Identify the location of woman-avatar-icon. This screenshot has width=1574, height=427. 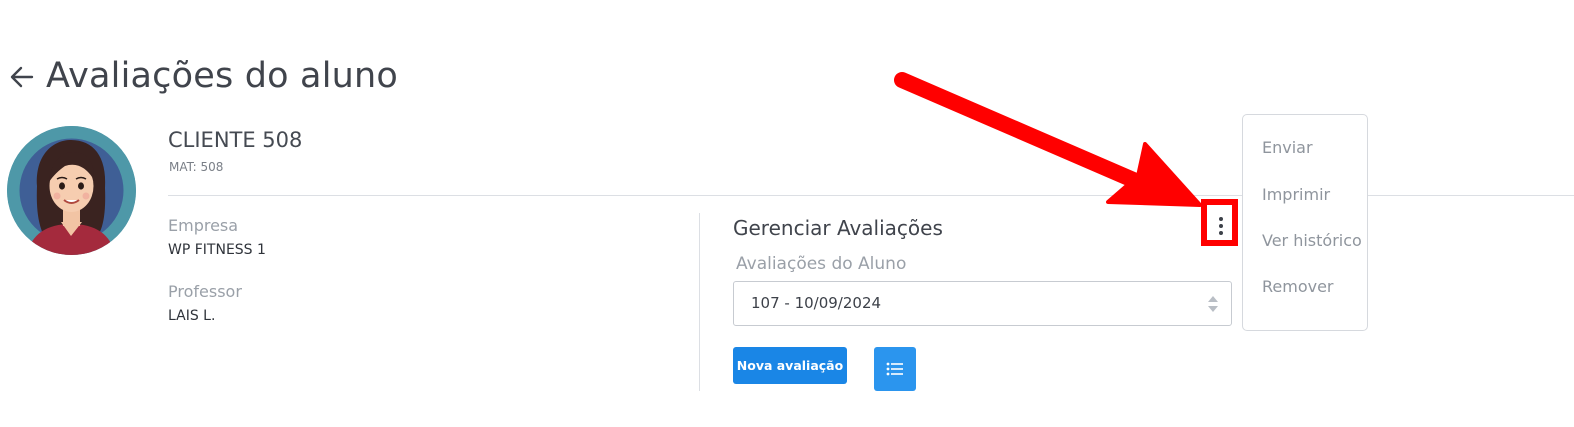
(71, 190).